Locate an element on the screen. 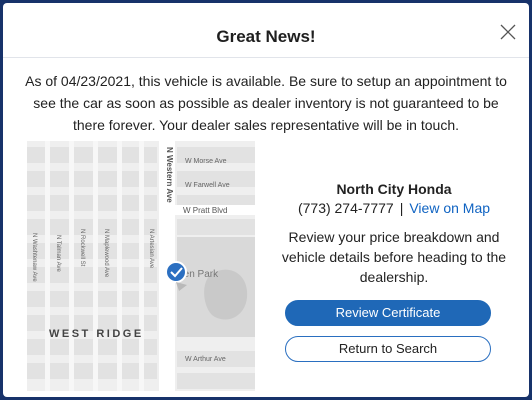 This screenshot has width=532, height=400. dialog-title: Great News! is located at coordinates (266, 36).